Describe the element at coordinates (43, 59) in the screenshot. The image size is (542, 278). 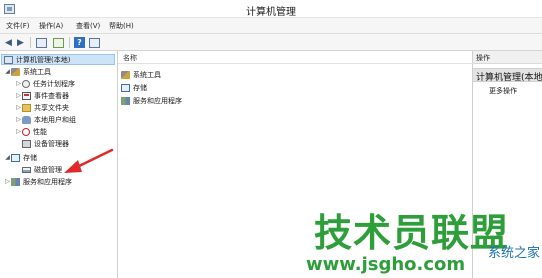
I see `tree-item-label: 计算机管理(本地)` at that location.